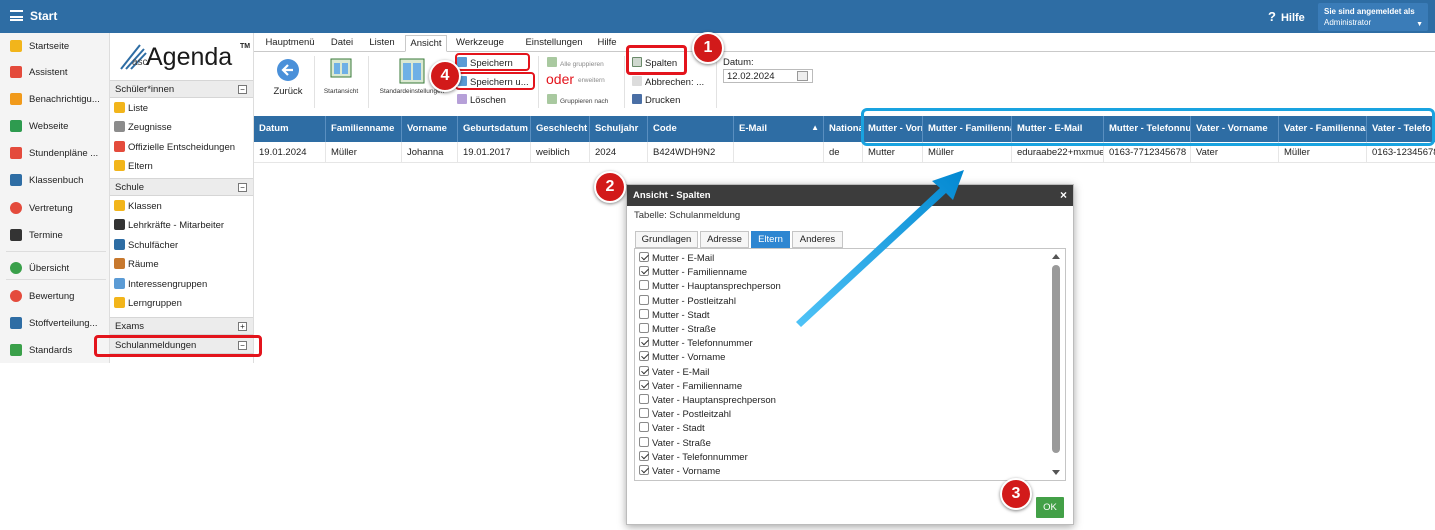 The height and width of the screenshot is (530, 1435). I want to click on column-option: Vater - Hauptansprechperson, so click(707, 401).